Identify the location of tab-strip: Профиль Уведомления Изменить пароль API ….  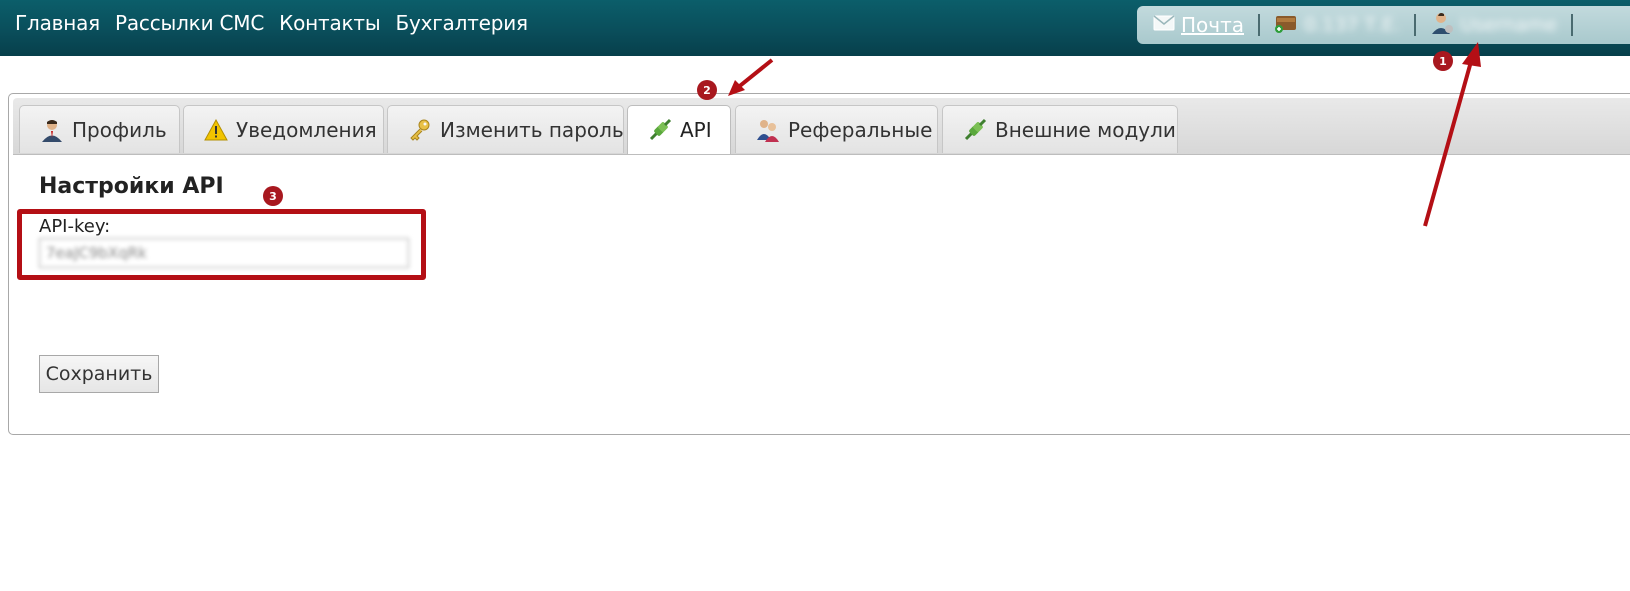
(821, 126).